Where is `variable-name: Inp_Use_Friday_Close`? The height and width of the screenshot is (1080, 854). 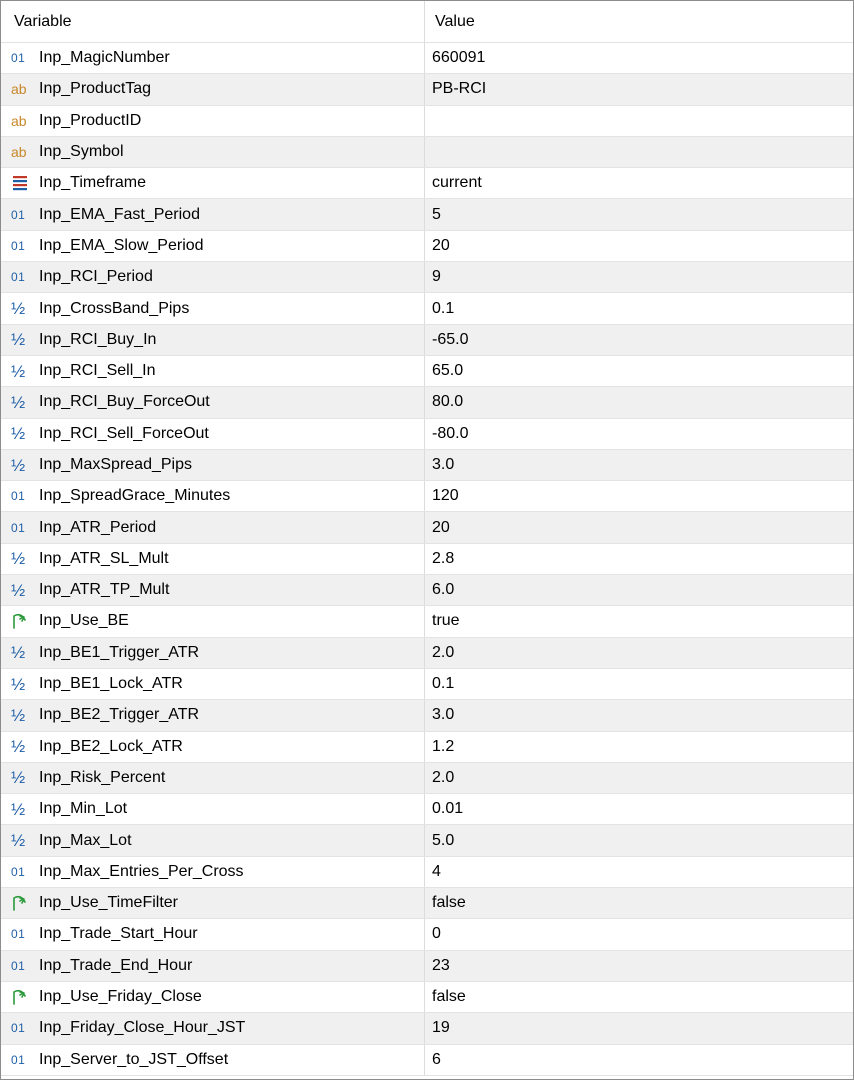
variable-name: Inp_Use_Friday_Close is located at coordinates (120, 997).